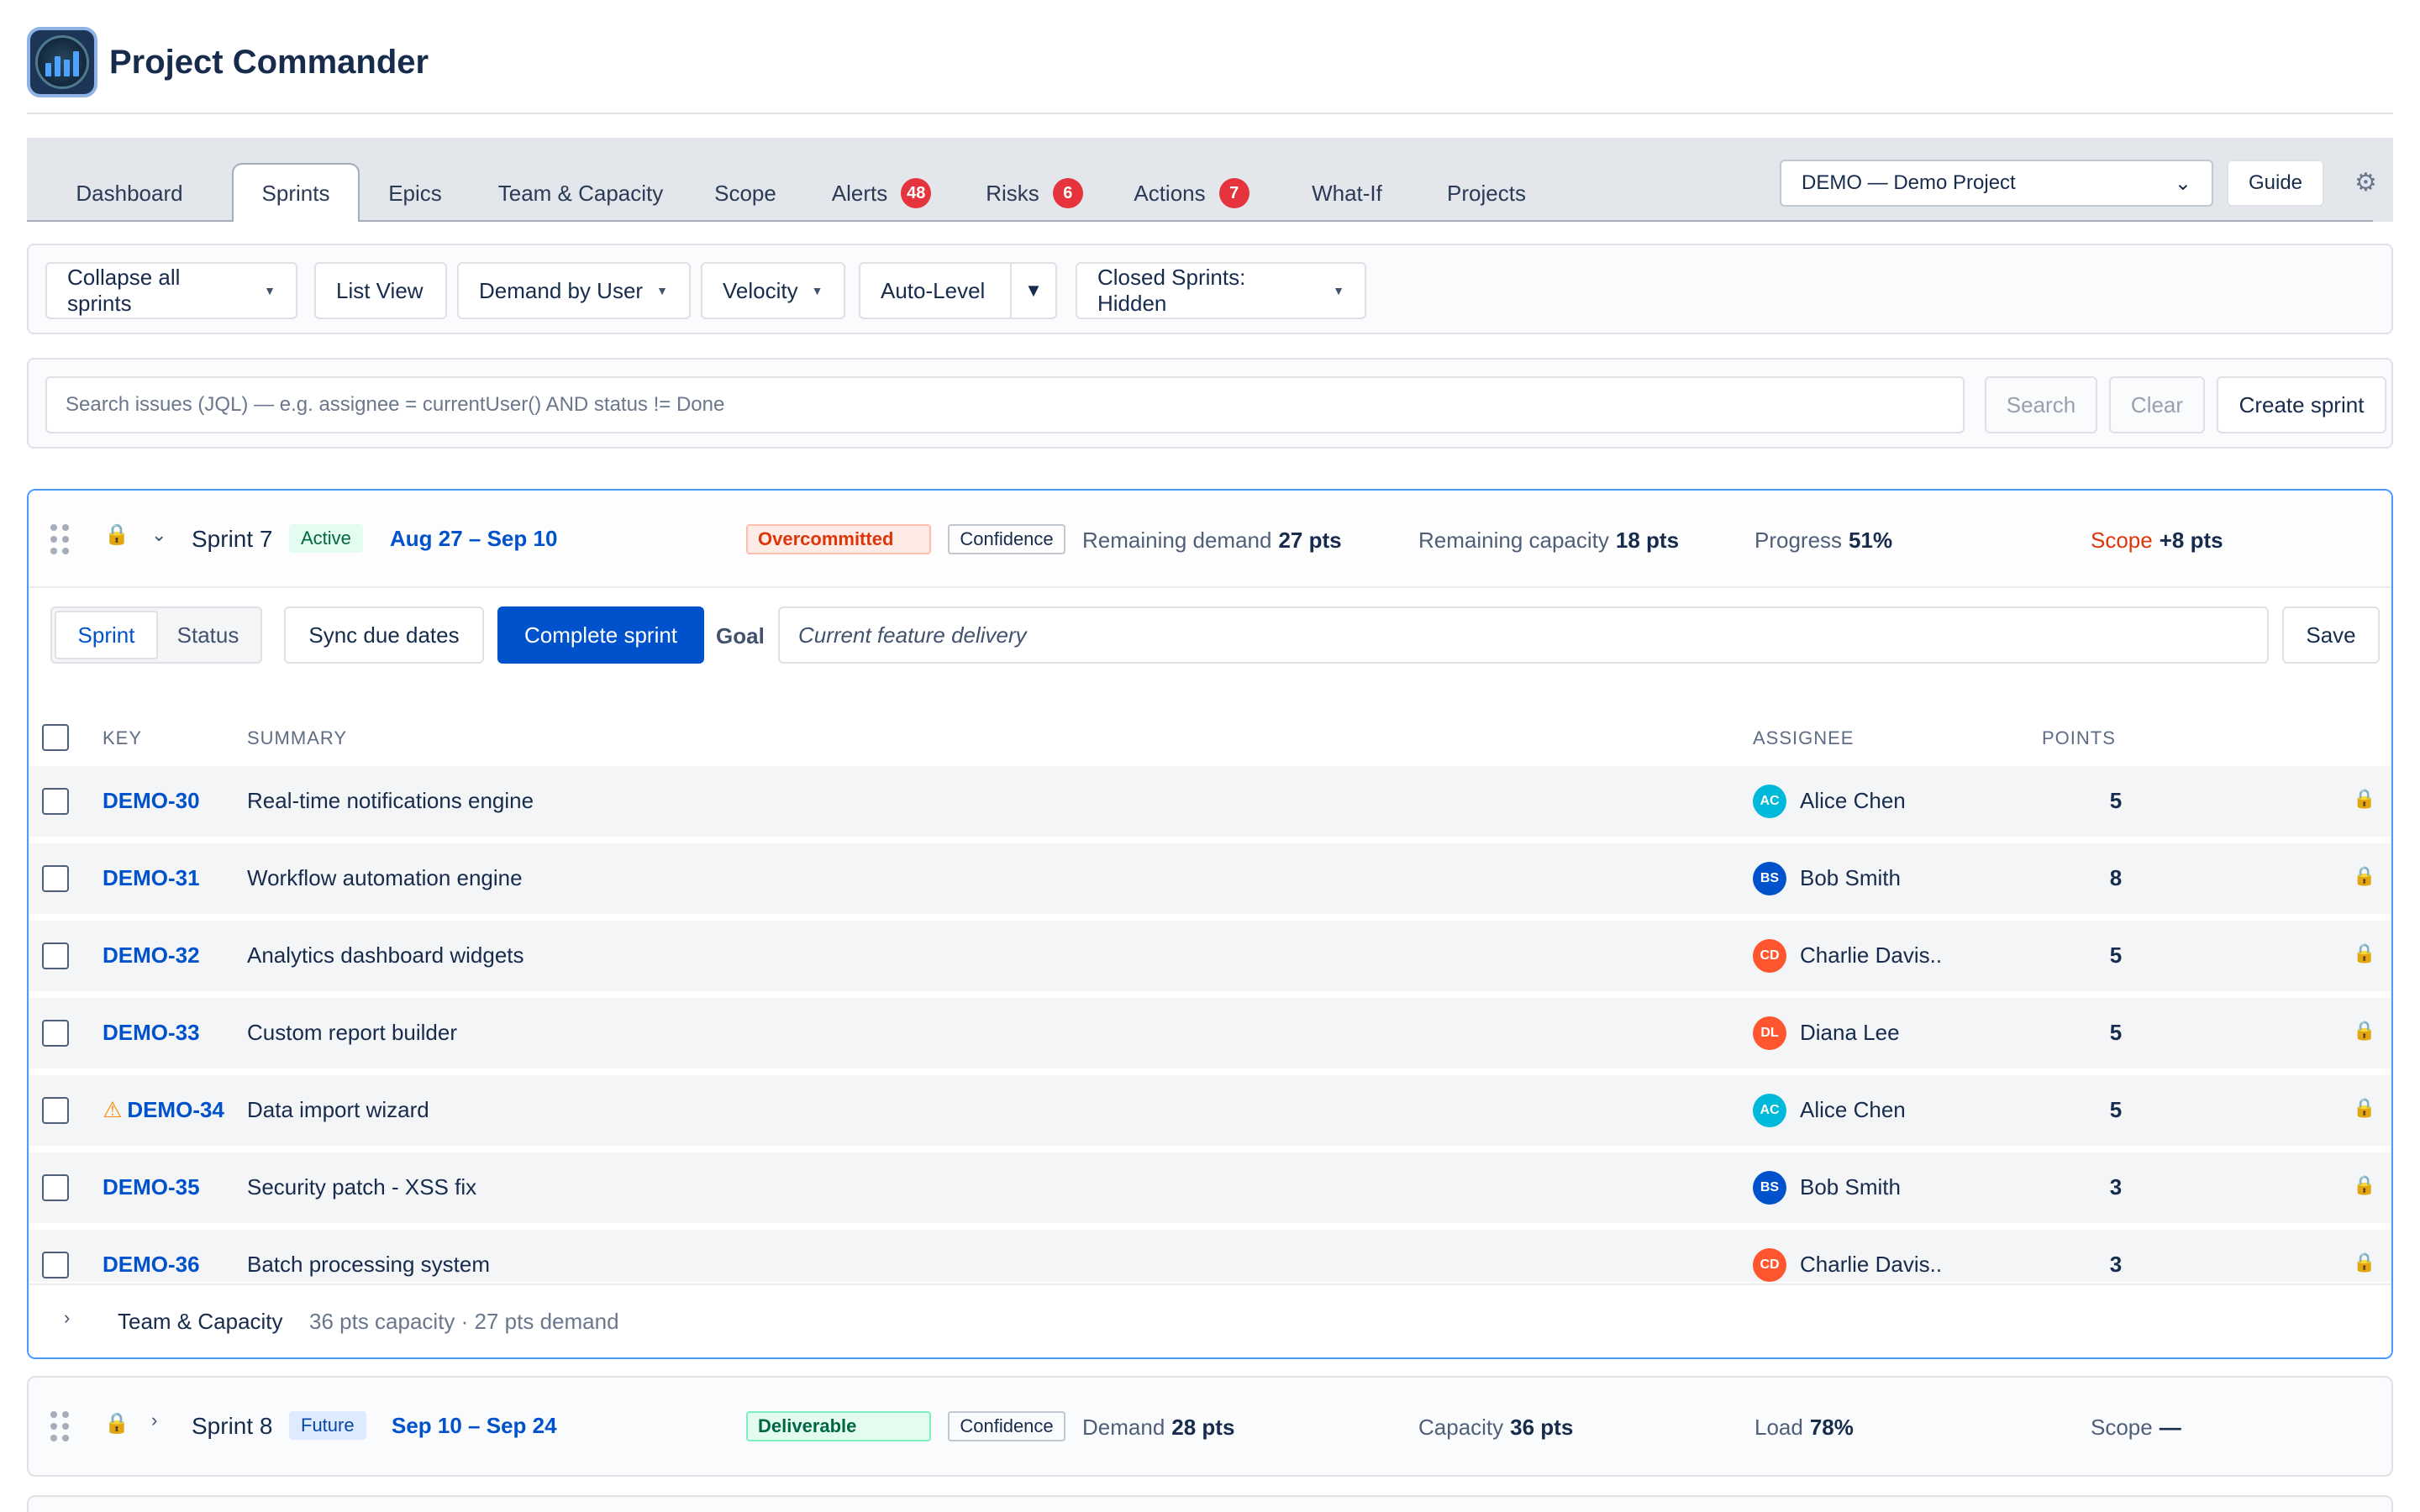  I want to click on gear-icon: ⚙, so click(2365, 182).